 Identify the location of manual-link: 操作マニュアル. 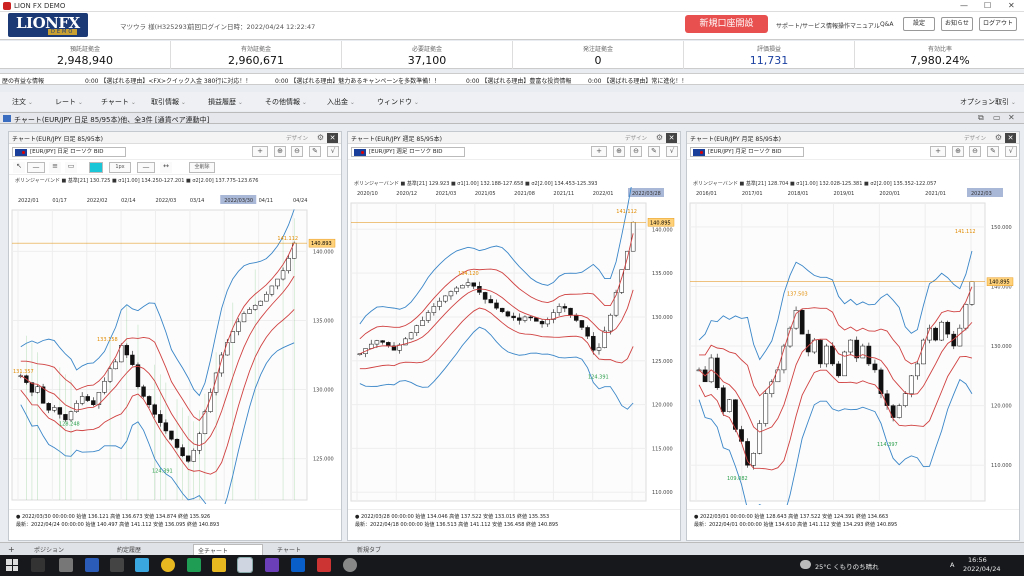
(859, 25).